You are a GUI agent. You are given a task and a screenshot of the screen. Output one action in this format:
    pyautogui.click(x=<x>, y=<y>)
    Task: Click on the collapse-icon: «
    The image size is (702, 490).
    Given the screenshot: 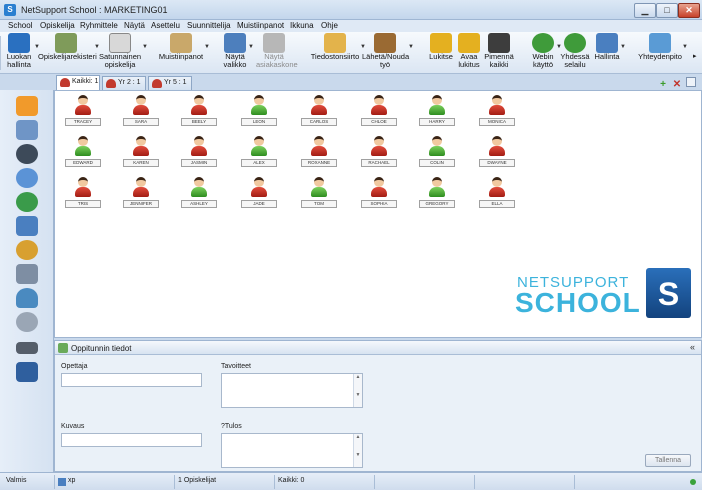 What is the action you would take?
    pyautogui.click(x=692, y=347)
    